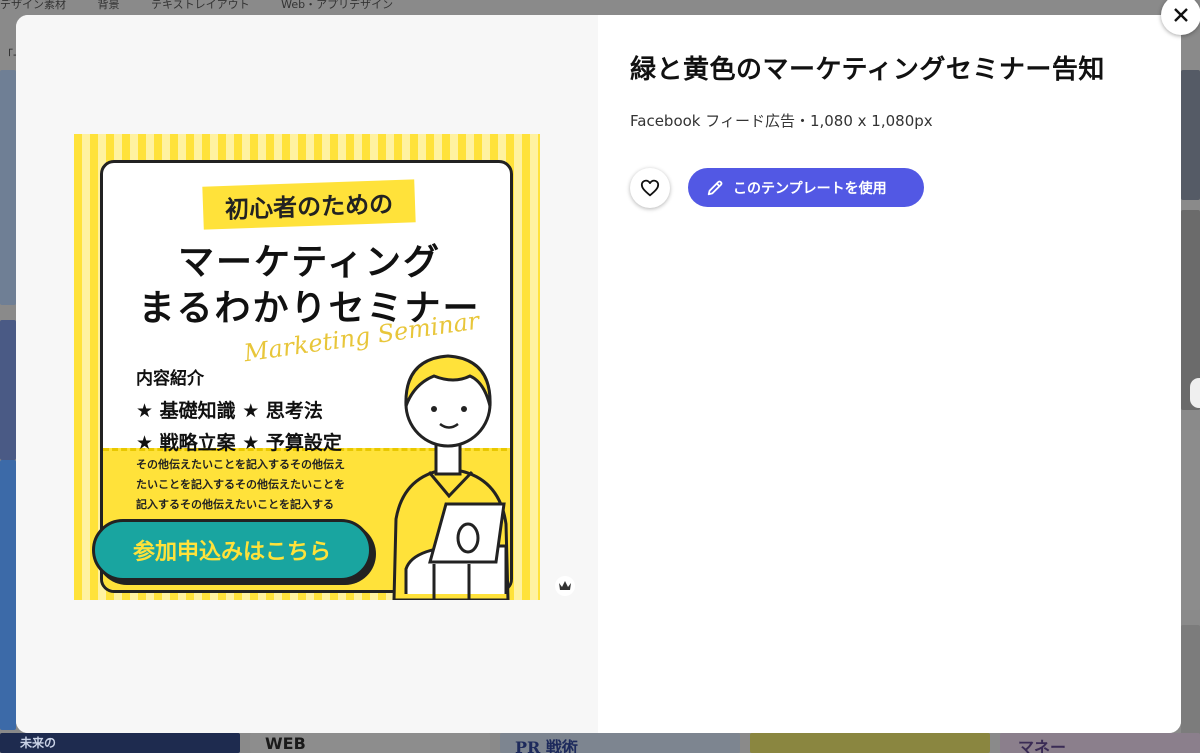 This screenshot has width=1200, height=753. Describe the element at coordinates (715, 187) in the screenshot. I see `pencil-icon` at that location.